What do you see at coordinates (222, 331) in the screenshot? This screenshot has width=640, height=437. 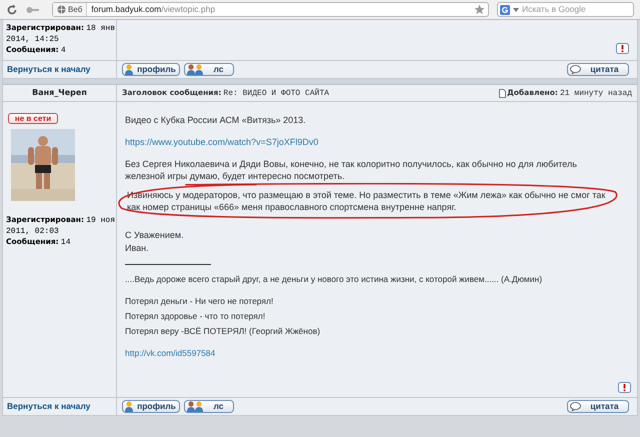 I see `post-text: Потерял веру -ВСЁ ПОТЕРЯЛ! (Георгий Жжёнов)` at bounding box center [222, 331].